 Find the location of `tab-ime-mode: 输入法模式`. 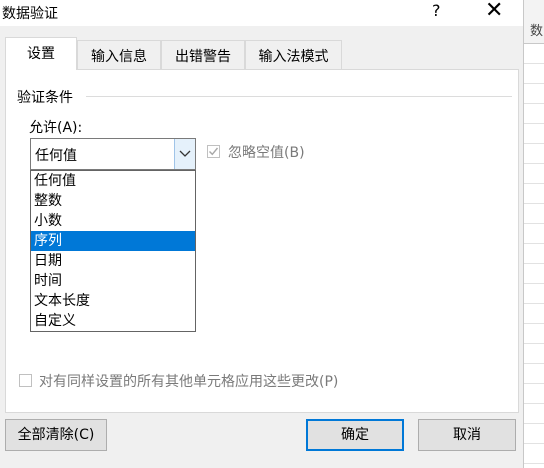

tab-ime-mode: 输入法模式 is located at coordinates (293, 54).